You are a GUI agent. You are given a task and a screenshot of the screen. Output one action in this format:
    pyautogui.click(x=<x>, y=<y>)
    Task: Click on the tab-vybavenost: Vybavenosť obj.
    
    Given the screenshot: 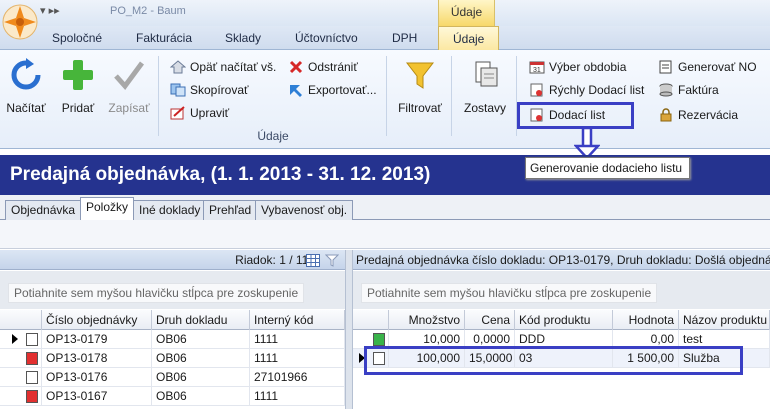 What is the action you would take?
    pyautogui.click(x=304, y=210)
    